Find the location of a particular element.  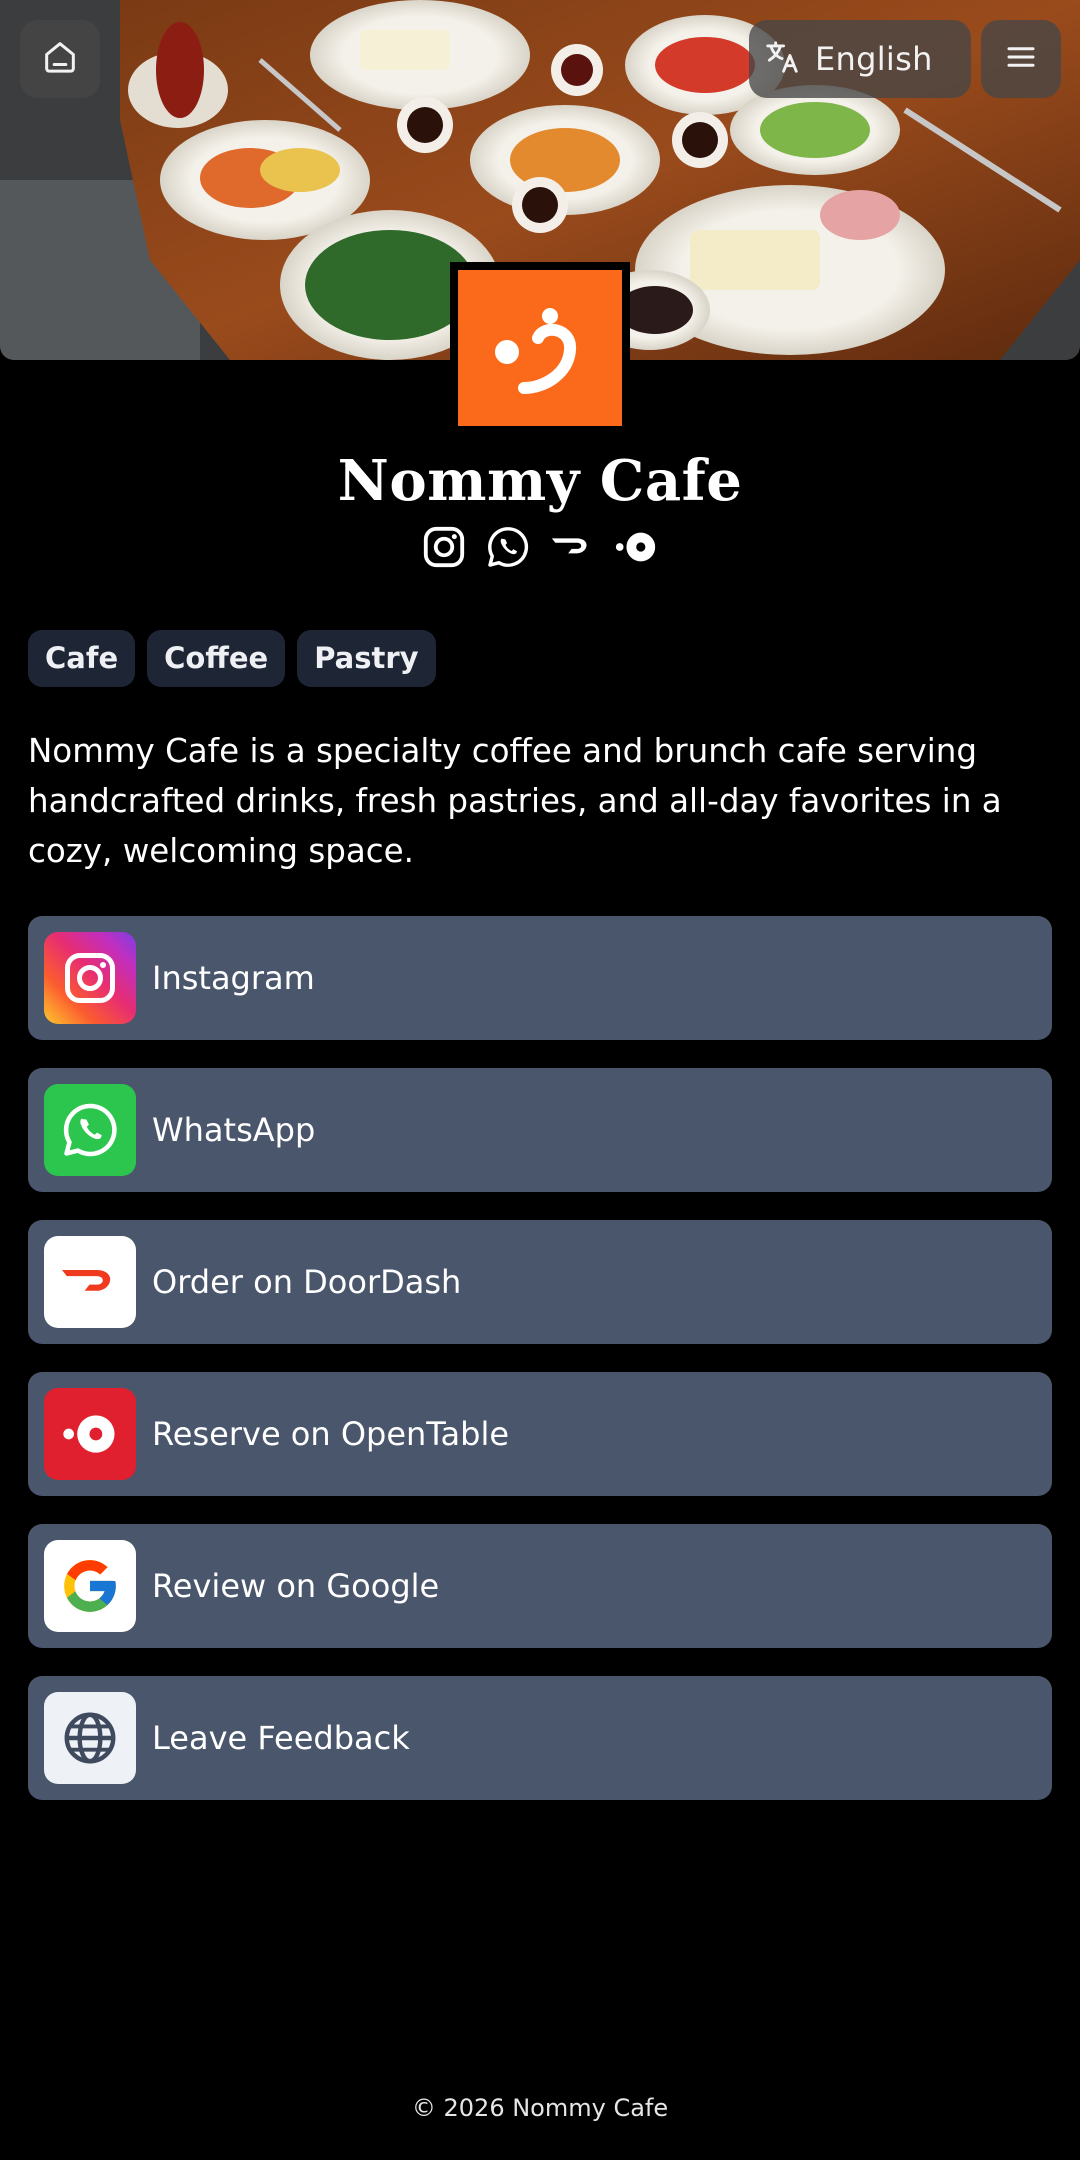

tag-chip: Cafe is located at coordinates (82, 658).